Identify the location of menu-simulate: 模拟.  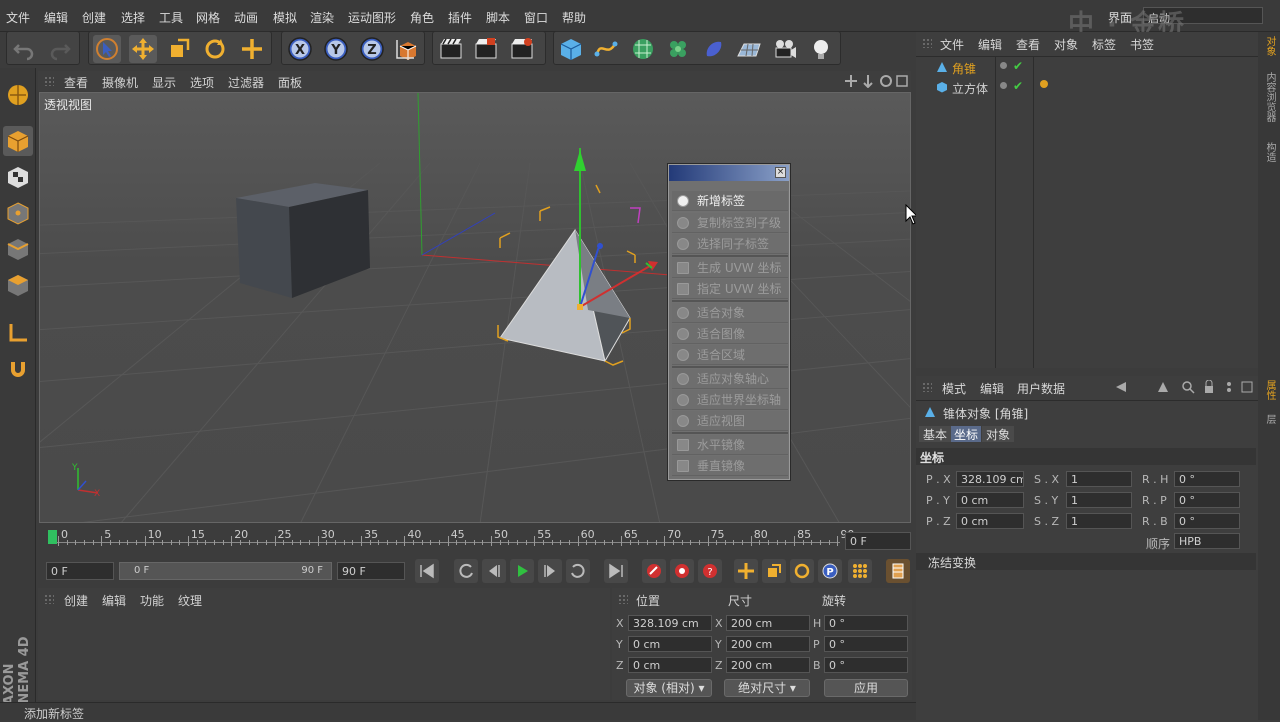
(285, 17).